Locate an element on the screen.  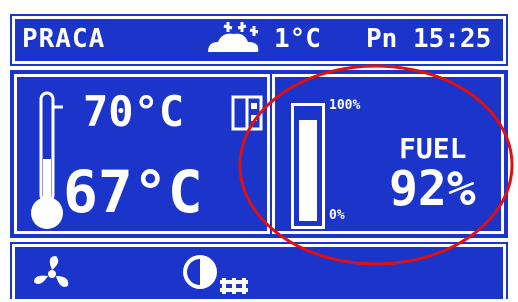
fuel-title: FUEL is located at coordinates (433, 148).